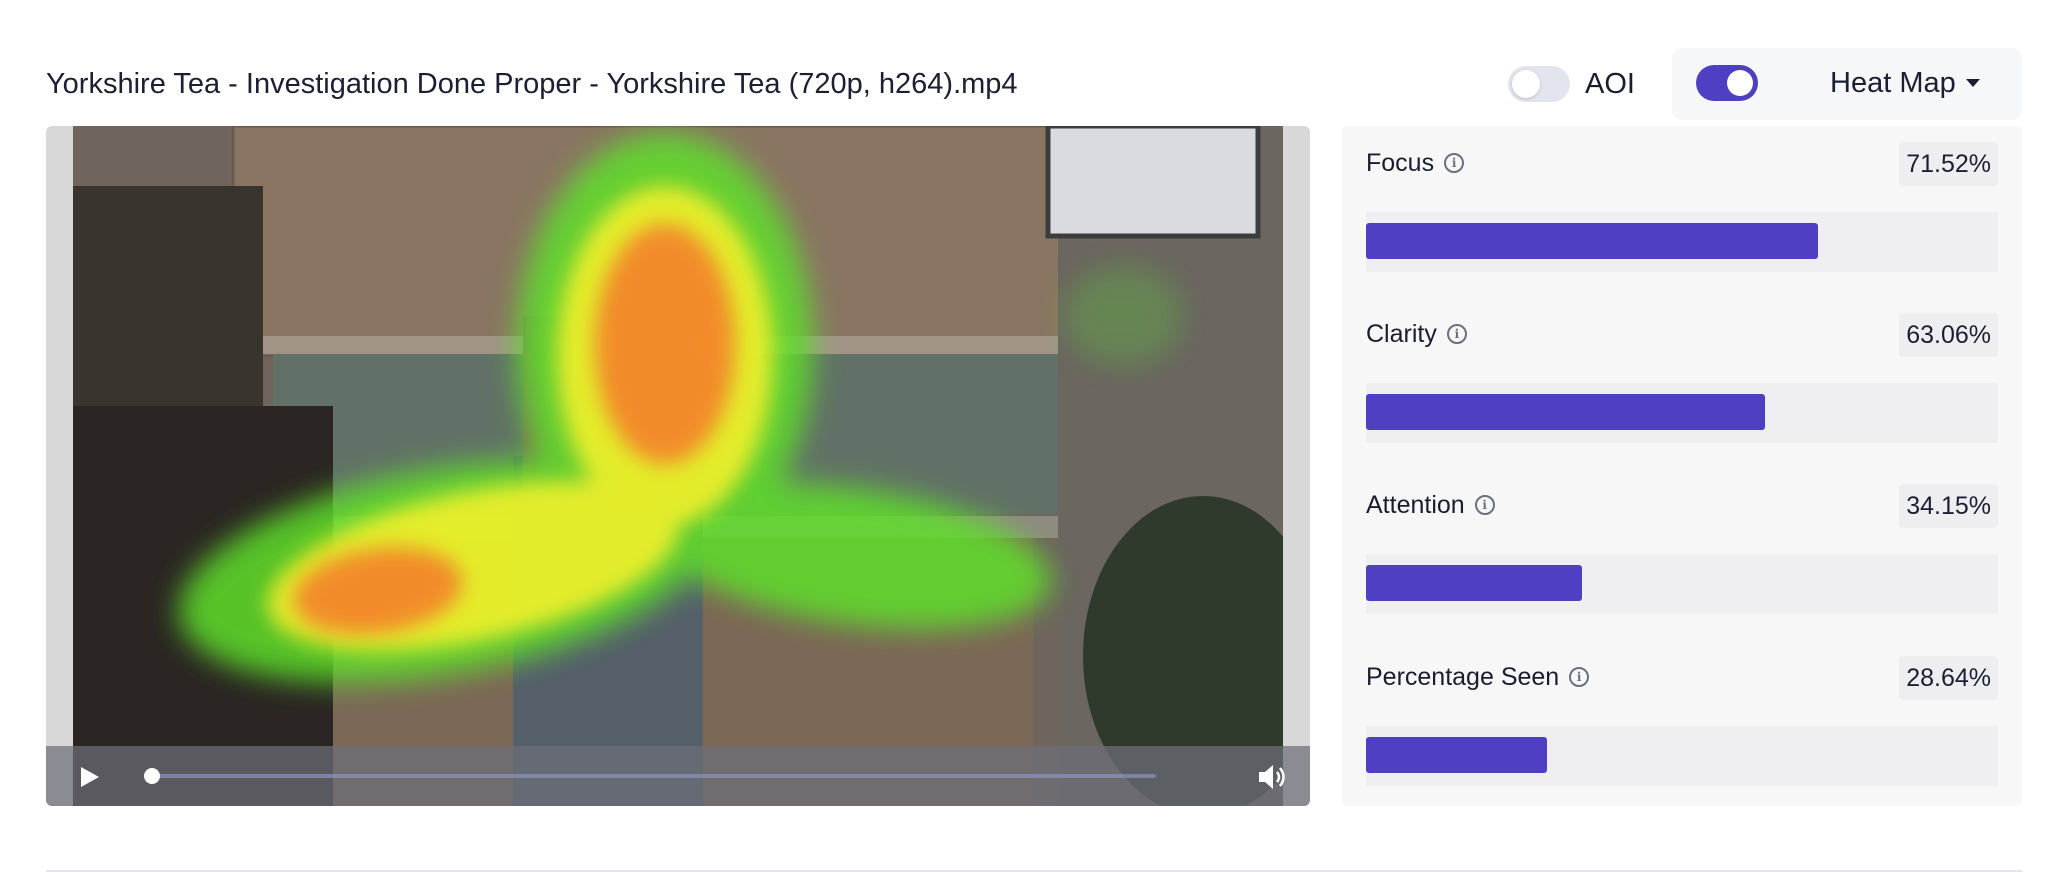  I want to click on metric-name: Attention, so click(1415, 505).